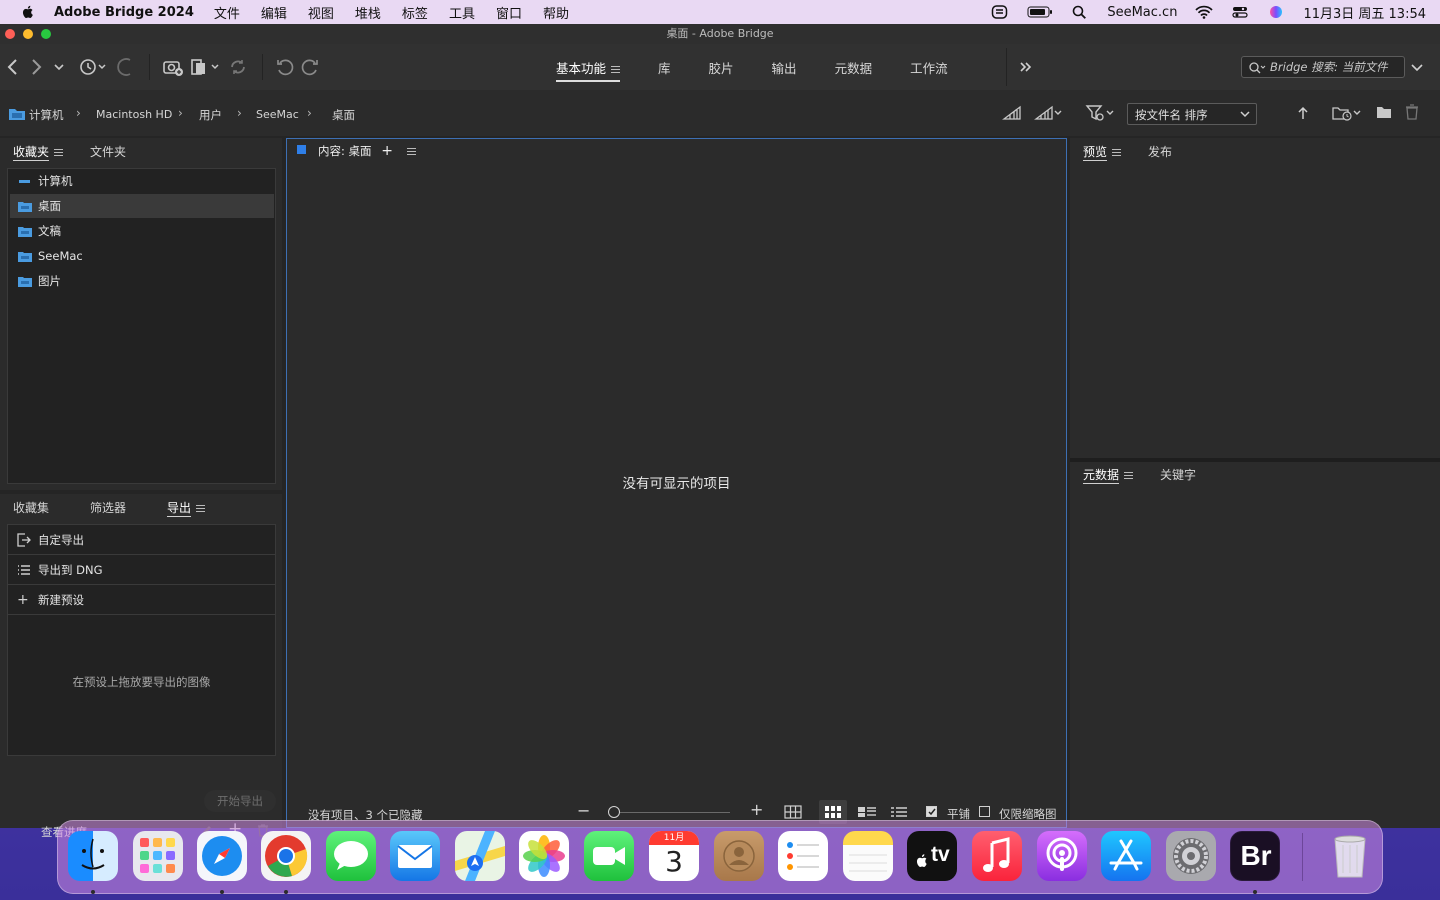  I want to click on filter-tab: 筛选器, so click(108, 507).